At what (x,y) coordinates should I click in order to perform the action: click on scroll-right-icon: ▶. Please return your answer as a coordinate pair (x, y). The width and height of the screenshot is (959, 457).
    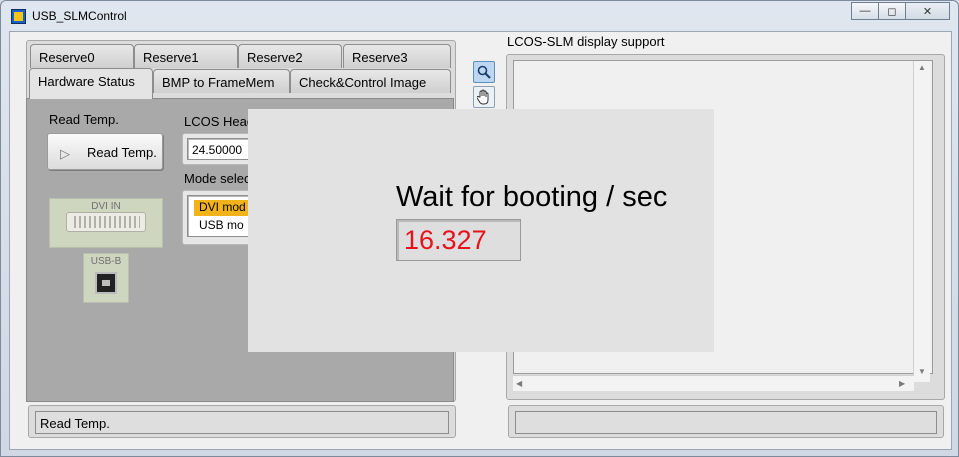
    Looking at the image, I should click on (902, 383).